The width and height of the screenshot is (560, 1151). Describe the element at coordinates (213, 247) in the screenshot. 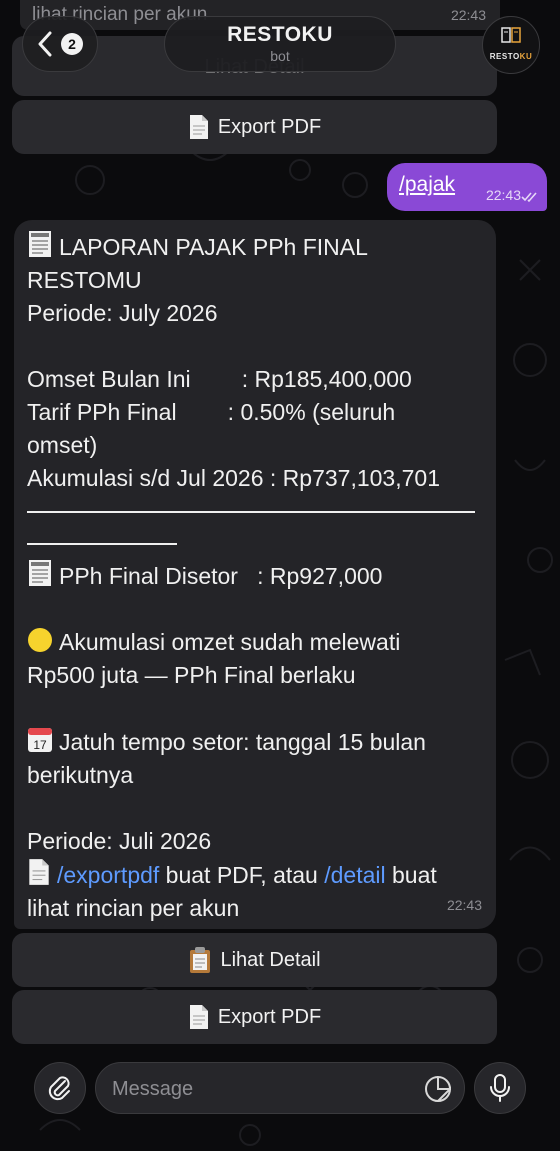

I see `report-title: LAPORAN PAJAK PPh FINAL` at that location.